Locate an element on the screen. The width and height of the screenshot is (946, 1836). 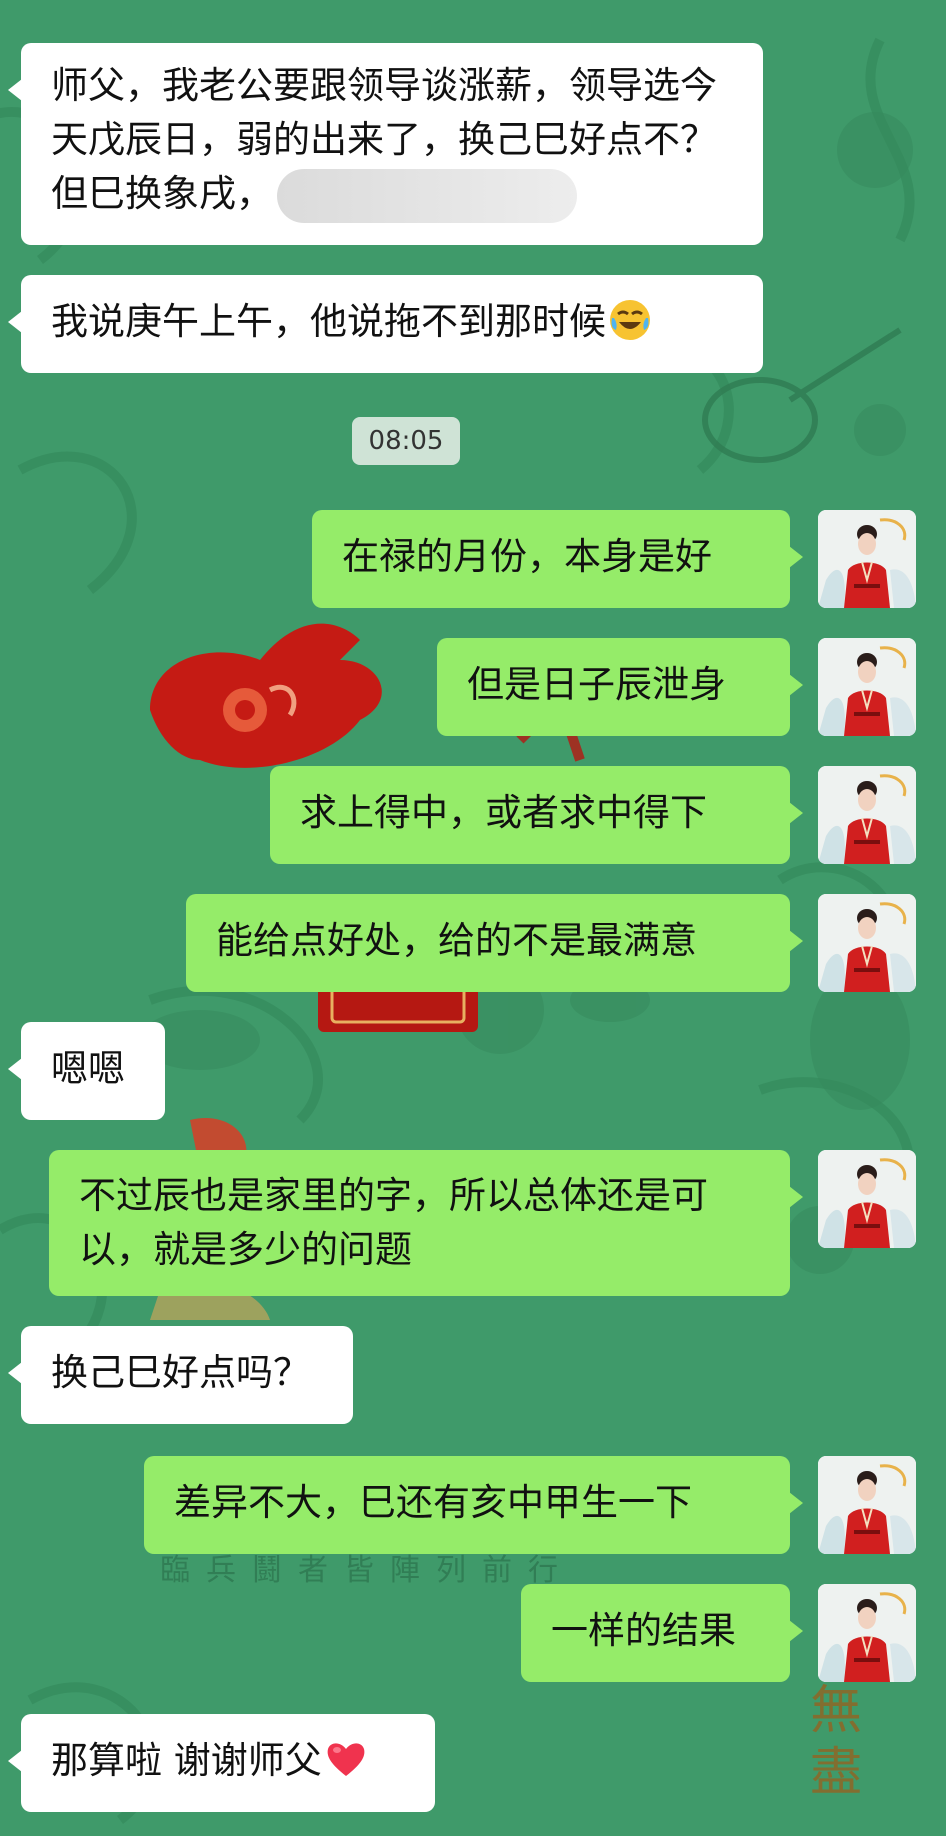
message-bubble-incoming: 换己巳好点吗？ is located at coordinates (180, 1375).